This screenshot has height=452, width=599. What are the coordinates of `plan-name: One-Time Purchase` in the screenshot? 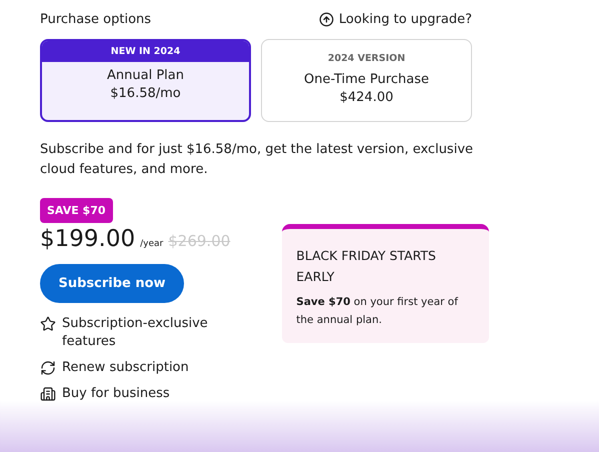 It's located at (366, 79).